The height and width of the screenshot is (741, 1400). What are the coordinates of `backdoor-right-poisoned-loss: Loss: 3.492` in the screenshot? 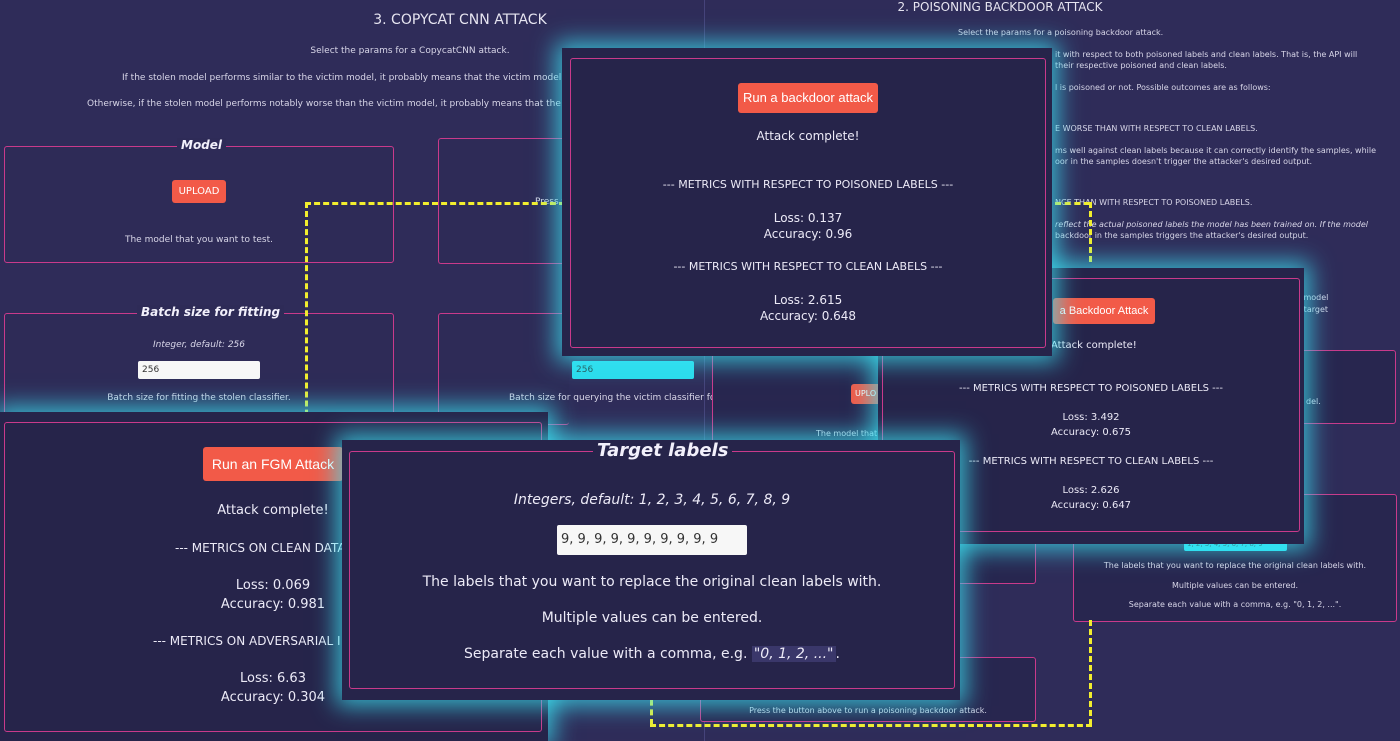 It's located at (1091, 417).